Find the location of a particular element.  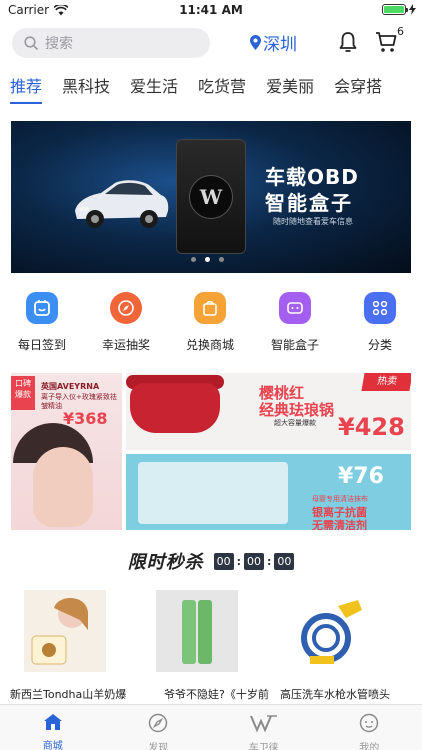

obd-device-image: W is located at coordinates (211, 196).